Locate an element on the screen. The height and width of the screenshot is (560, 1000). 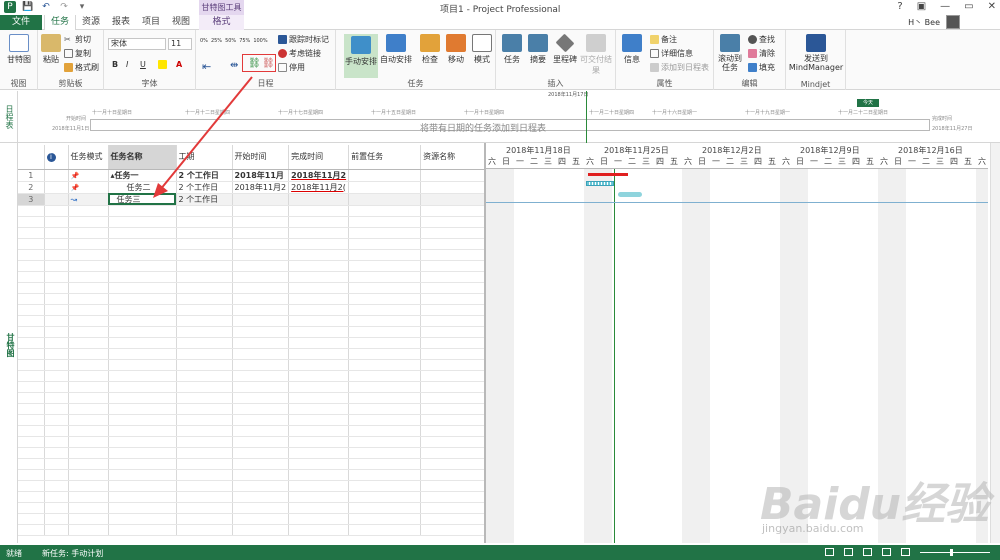
status-bar: 就绪 新任务: 手动计划 is located at coordinates (500, 552).